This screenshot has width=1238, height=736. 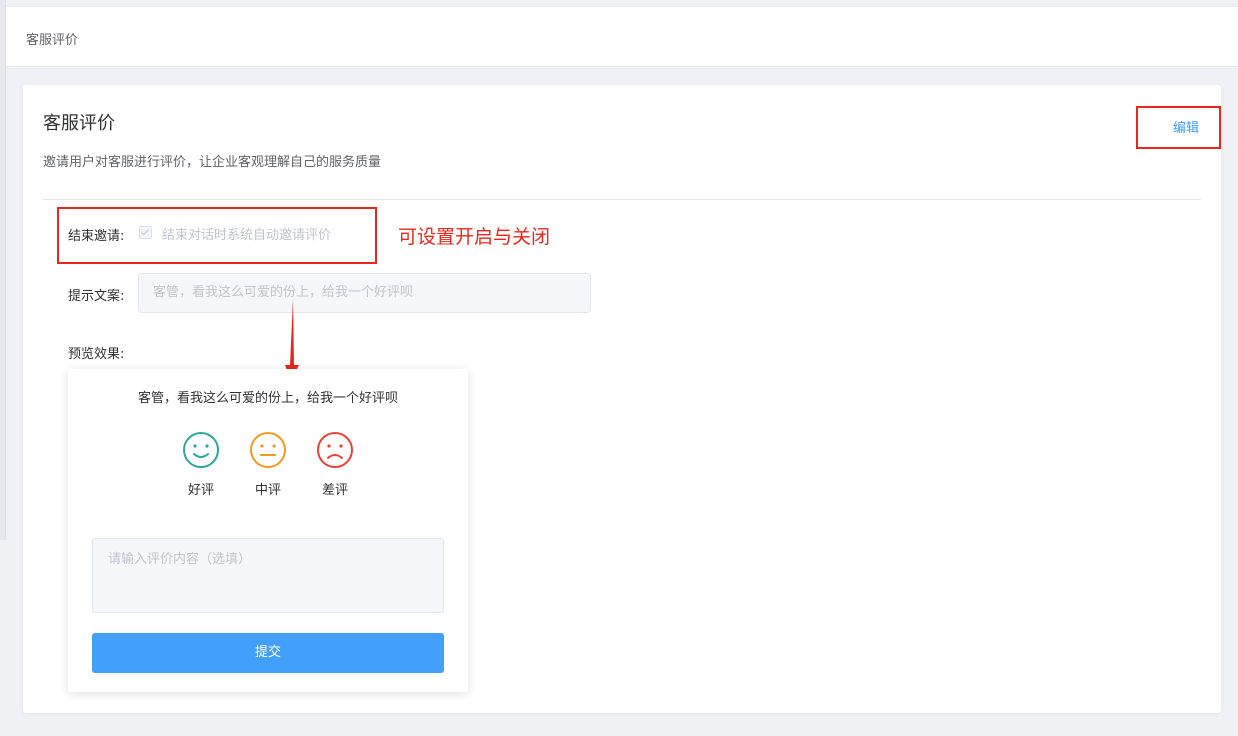 I want to click on left-edge, so click(x=3, y=270).